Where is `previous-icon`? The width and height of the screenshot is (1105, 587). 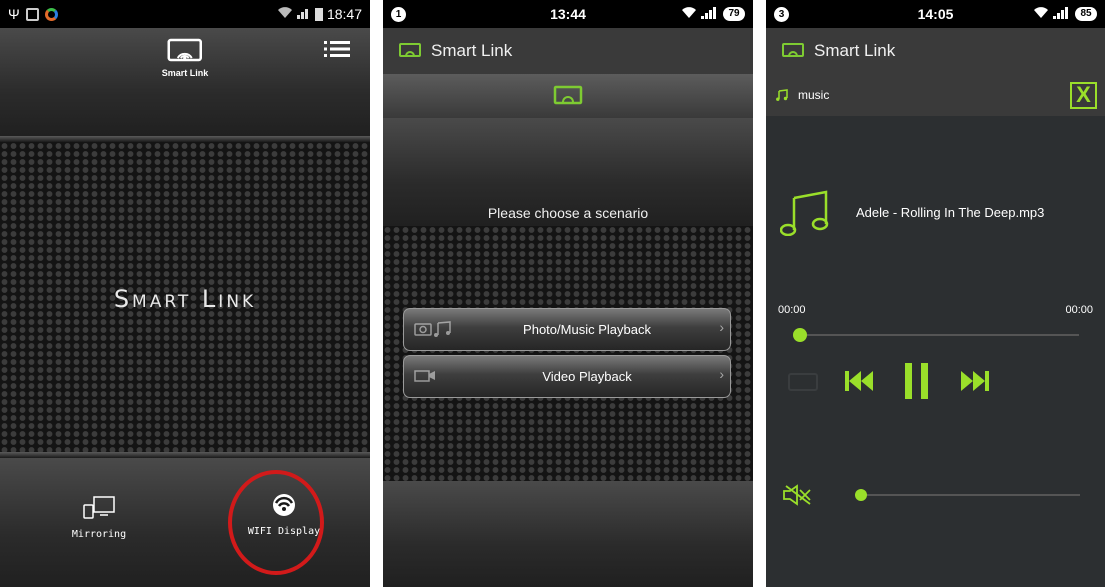
previous-icon is located at coordinates (859, 381).